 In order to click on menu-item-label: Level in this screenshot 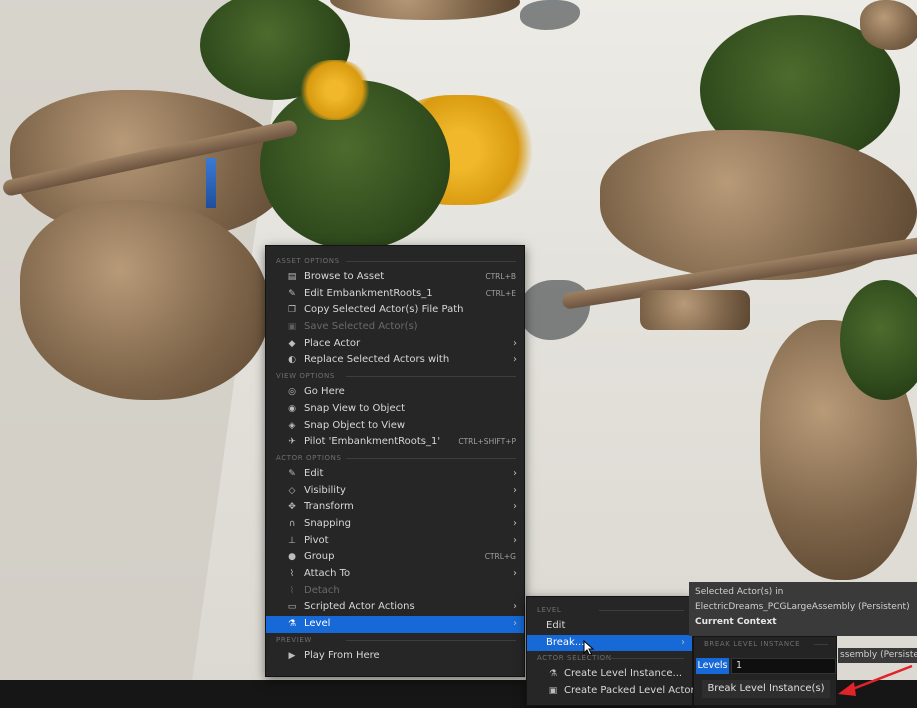, I will do `click(317, 624)`.